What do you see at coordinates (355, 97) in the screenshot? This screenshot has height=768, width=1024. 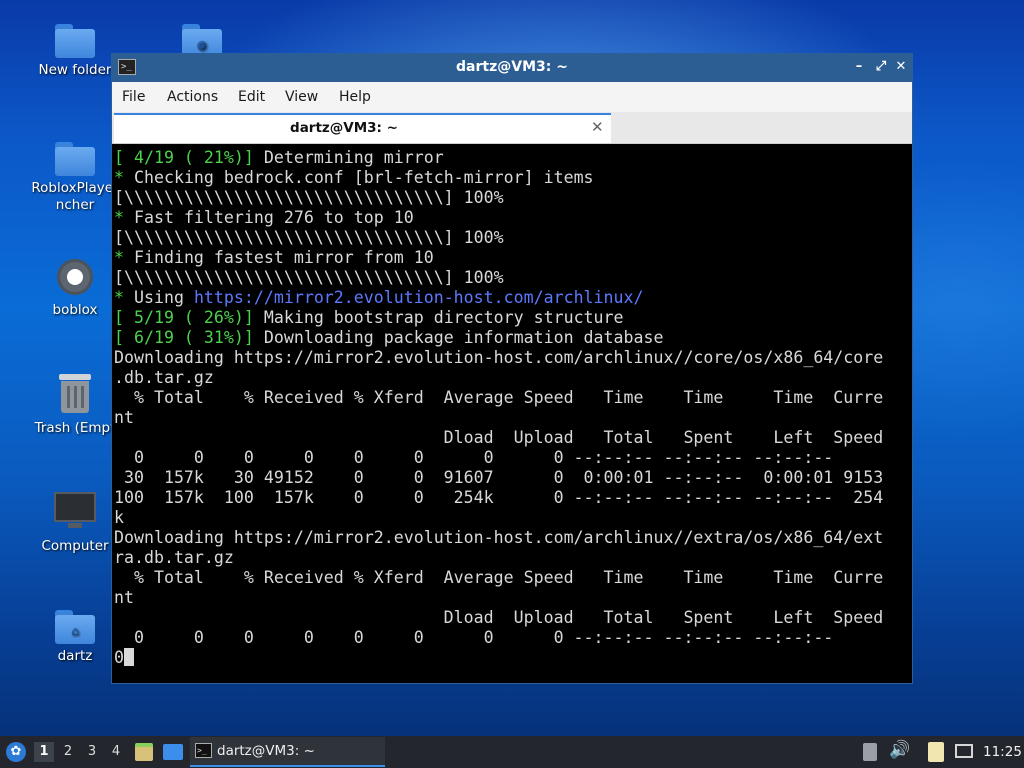 I see `menu-help: Help` at bounding box center [355, 97].